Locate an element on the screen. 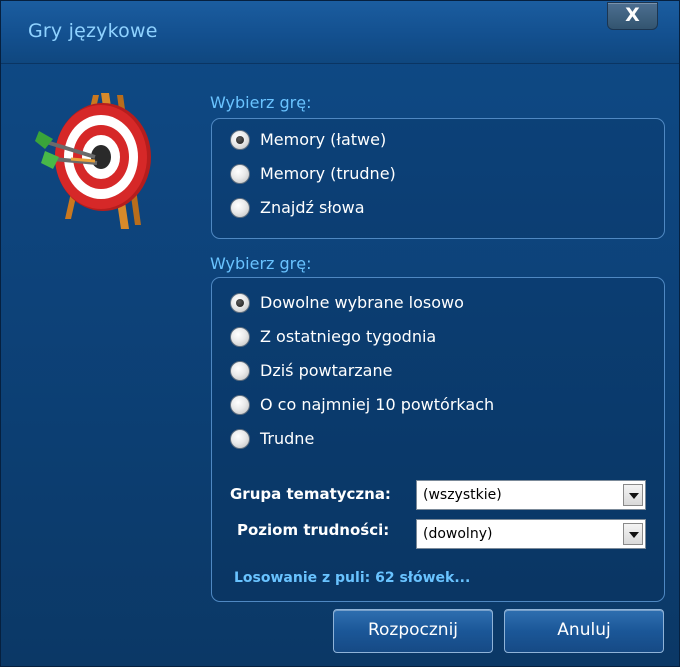 The image size is (680, 667). close-button: X is located at coordinates (632, 16).